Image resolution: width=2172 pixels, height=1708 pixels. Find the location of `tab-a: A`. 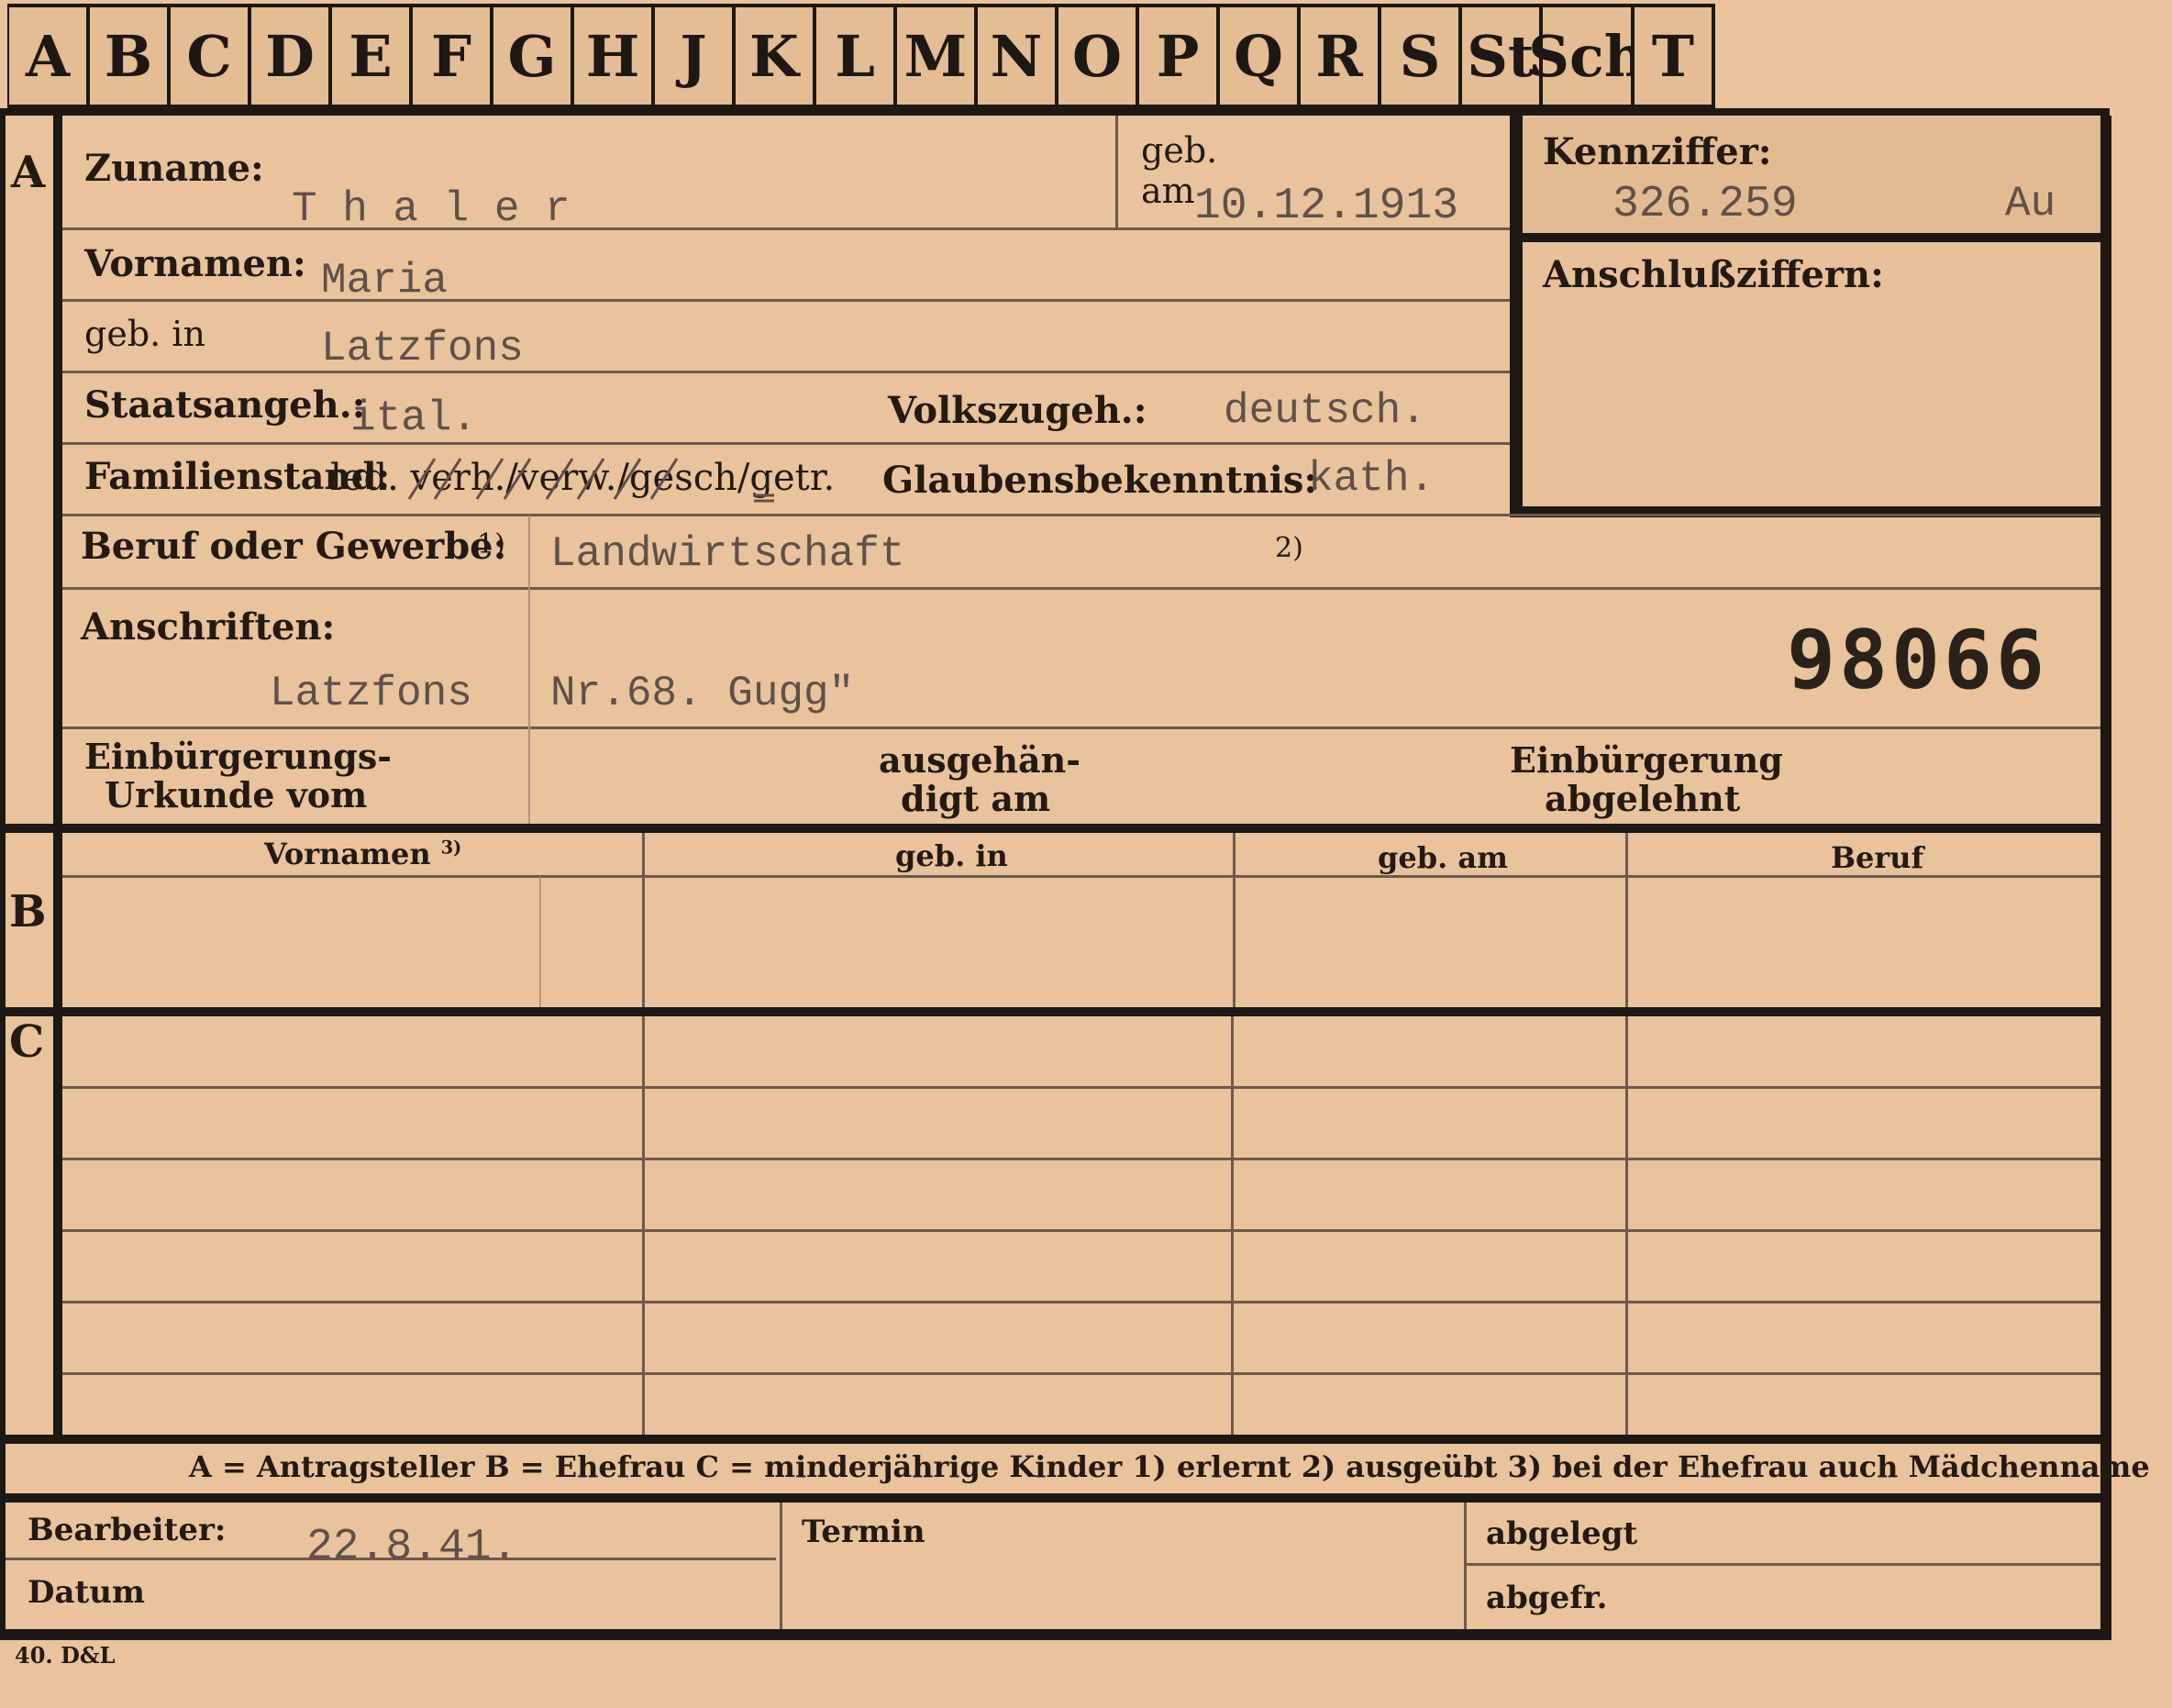

tab-a: A is located at coordinates (48, 56).